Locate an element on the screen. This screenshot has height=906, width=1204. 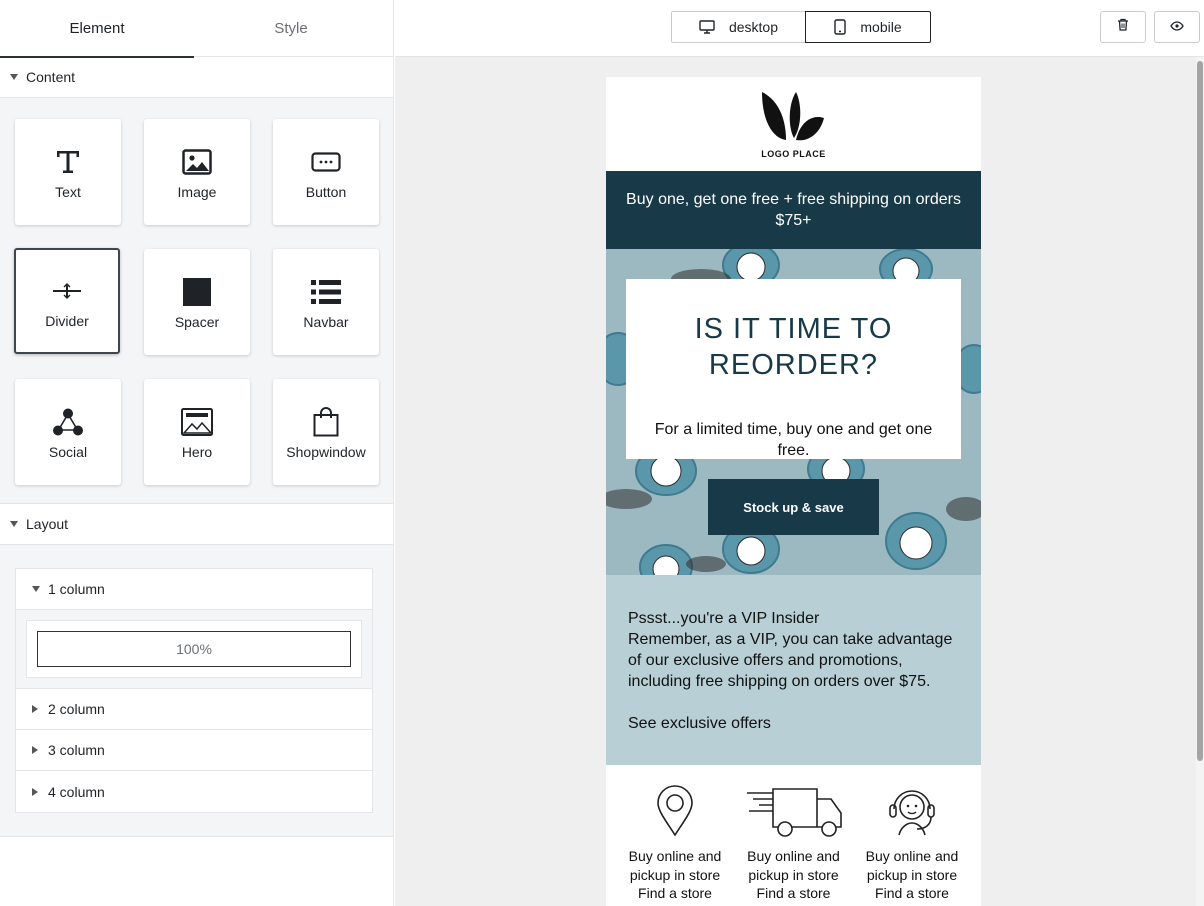
desktop-view-button: desktop is located at coordinates (738, 27).